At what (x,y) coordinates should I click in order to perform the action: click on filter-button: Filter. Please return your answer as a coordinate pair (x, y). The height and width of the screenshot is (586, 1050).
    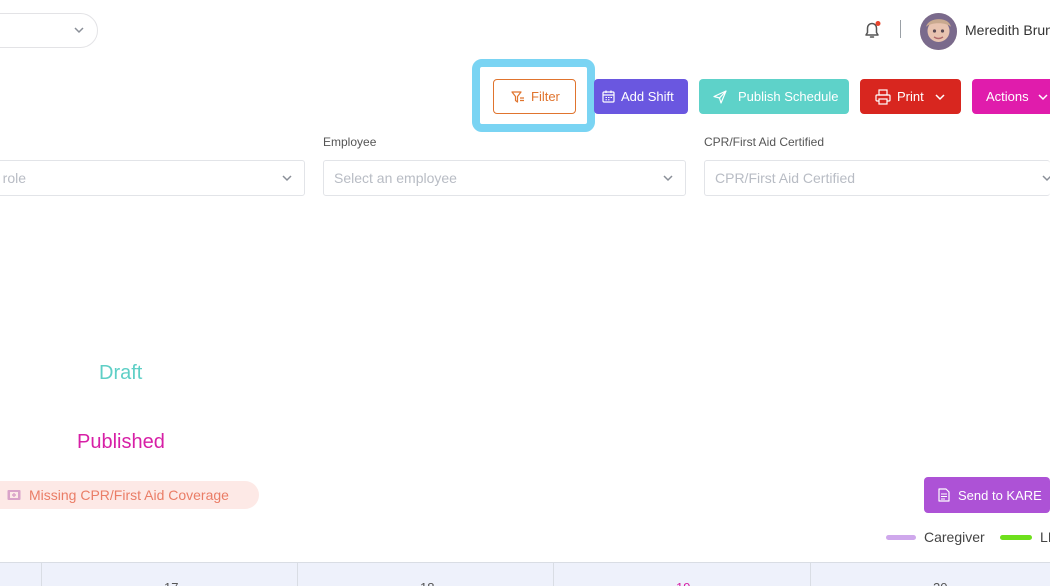
    Looking at the image, I should click on (534, 96).